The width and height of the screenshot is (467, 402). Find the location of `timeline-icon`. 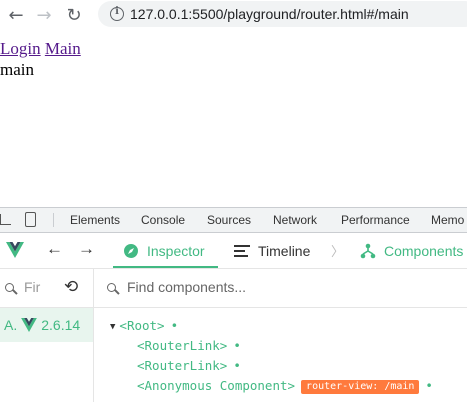

timeline-icon is located at coordinates (242, 250).